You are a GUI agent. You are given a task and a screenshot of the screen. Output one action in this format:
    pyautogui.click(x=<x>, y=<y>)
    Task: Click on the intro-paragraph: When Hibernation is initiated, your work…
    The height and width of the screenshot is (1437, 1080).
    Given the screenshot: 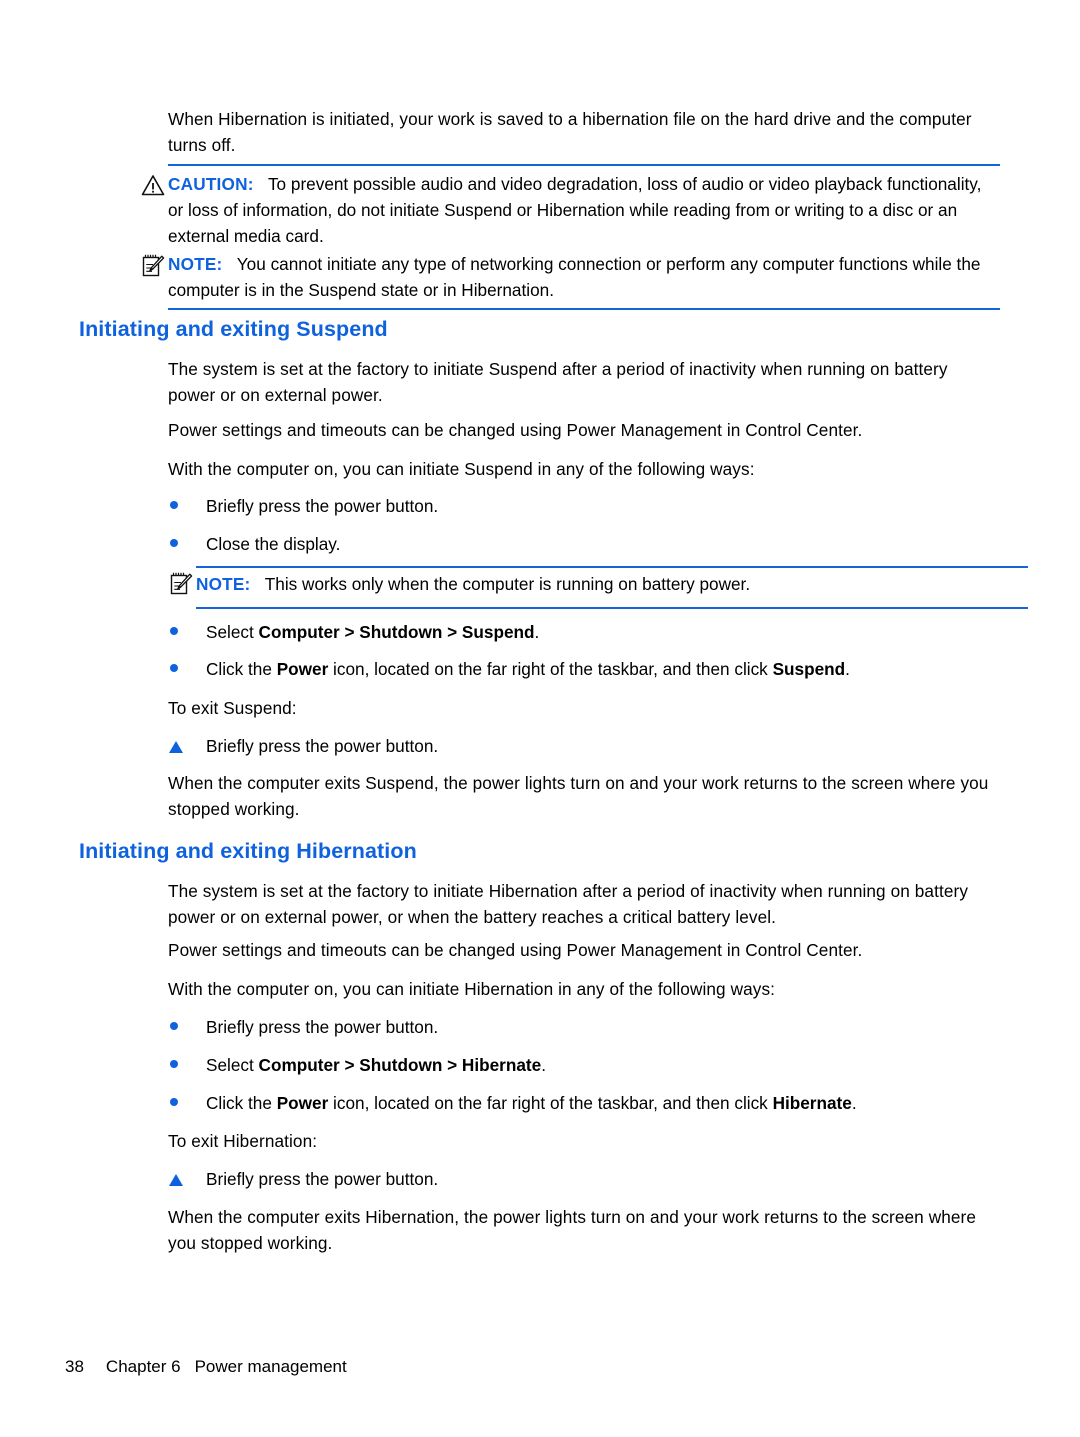 What is the action you would take?
    pyautogui.click(x=570, y=132)
    